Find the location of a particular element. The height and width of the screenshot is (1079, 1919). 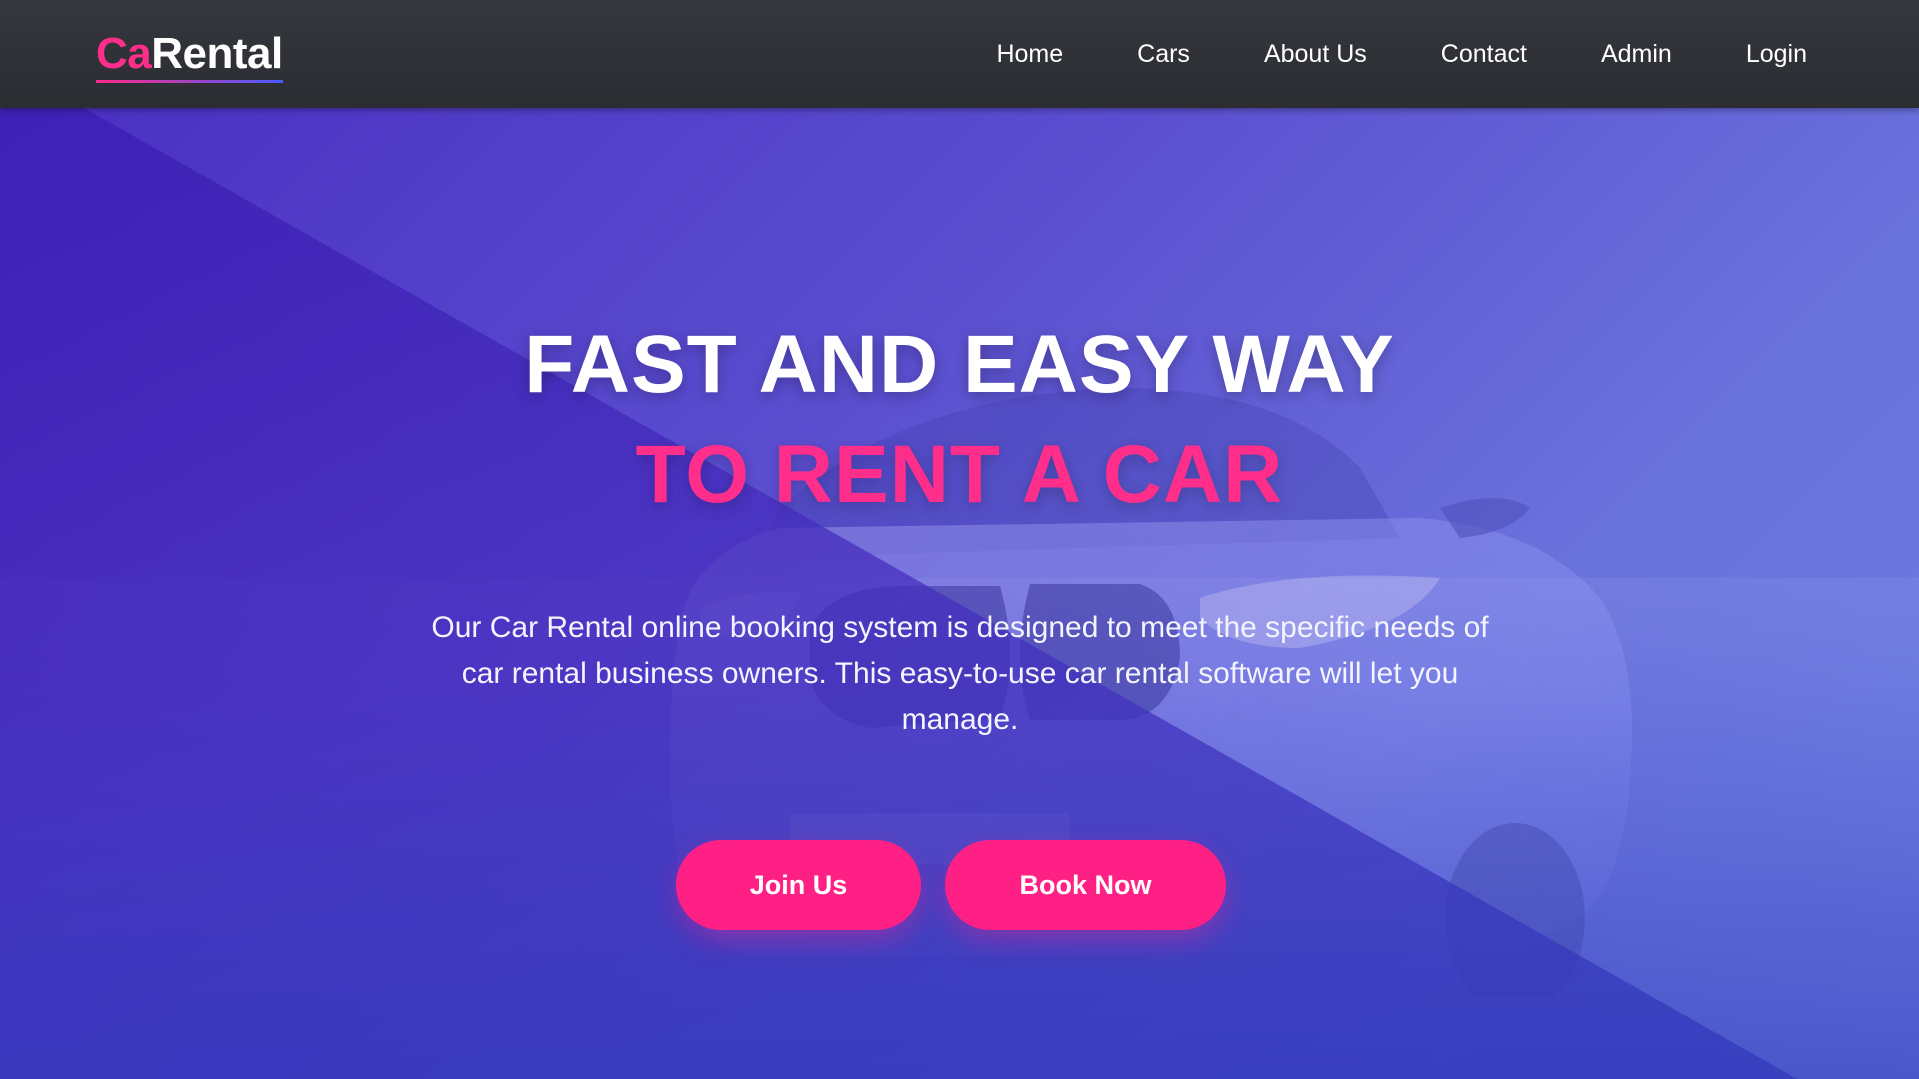

hero-title-line-2: TO RENT A CAR is located at coordinates (959, 474).